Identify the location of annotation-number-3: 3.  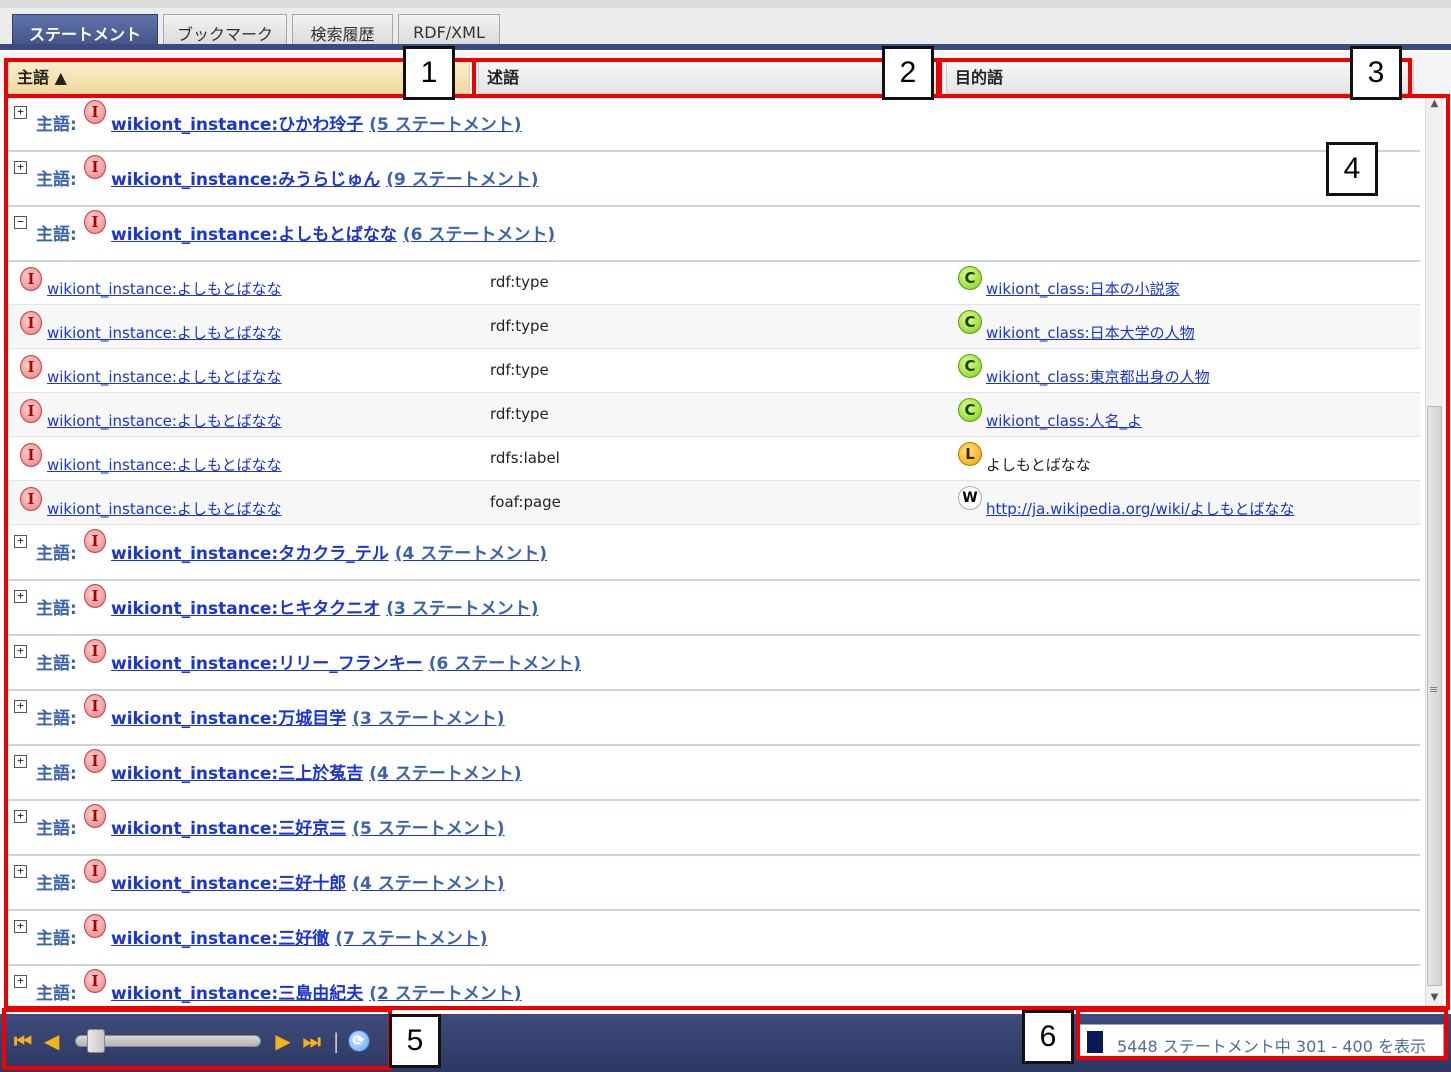
(1376, 73).